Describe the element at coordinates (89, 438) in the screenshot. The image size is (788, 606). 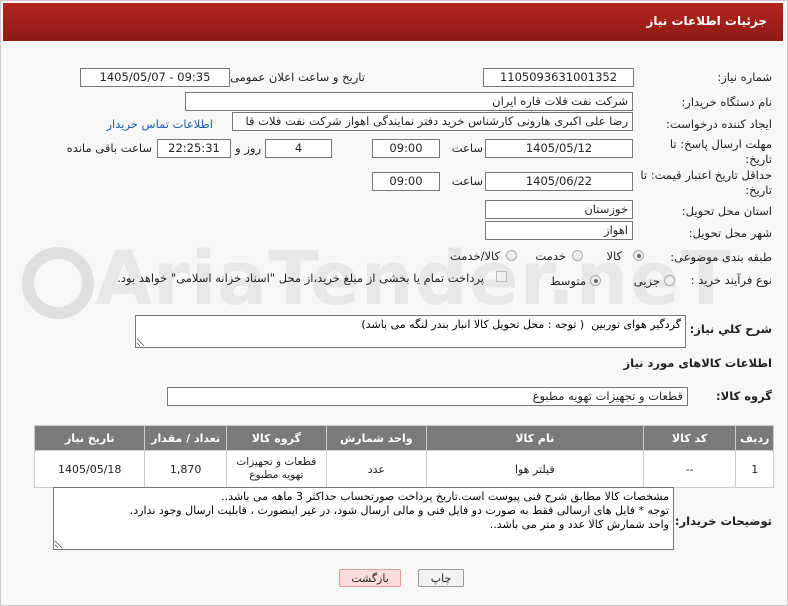
I see `header-need-date: تاریخ نیاز` at that location.